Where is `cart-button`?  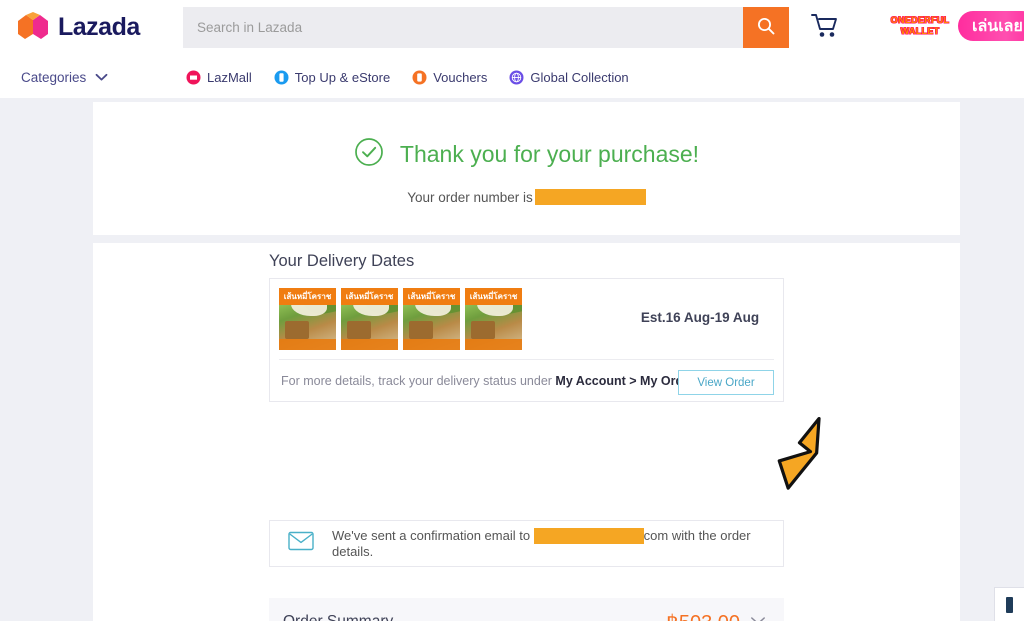 cart-button is located at coordinates (826, 28).